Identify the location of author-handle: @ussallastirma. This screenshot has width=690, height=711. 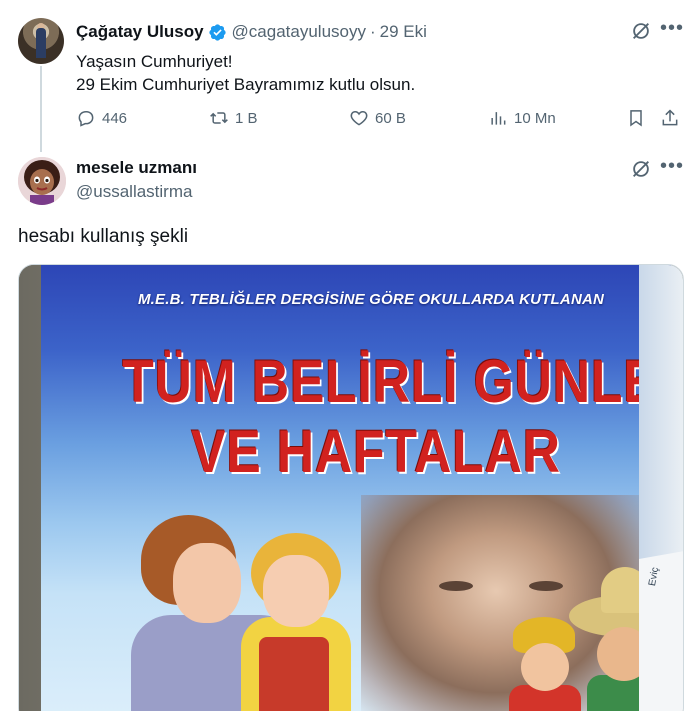
(134, 192).